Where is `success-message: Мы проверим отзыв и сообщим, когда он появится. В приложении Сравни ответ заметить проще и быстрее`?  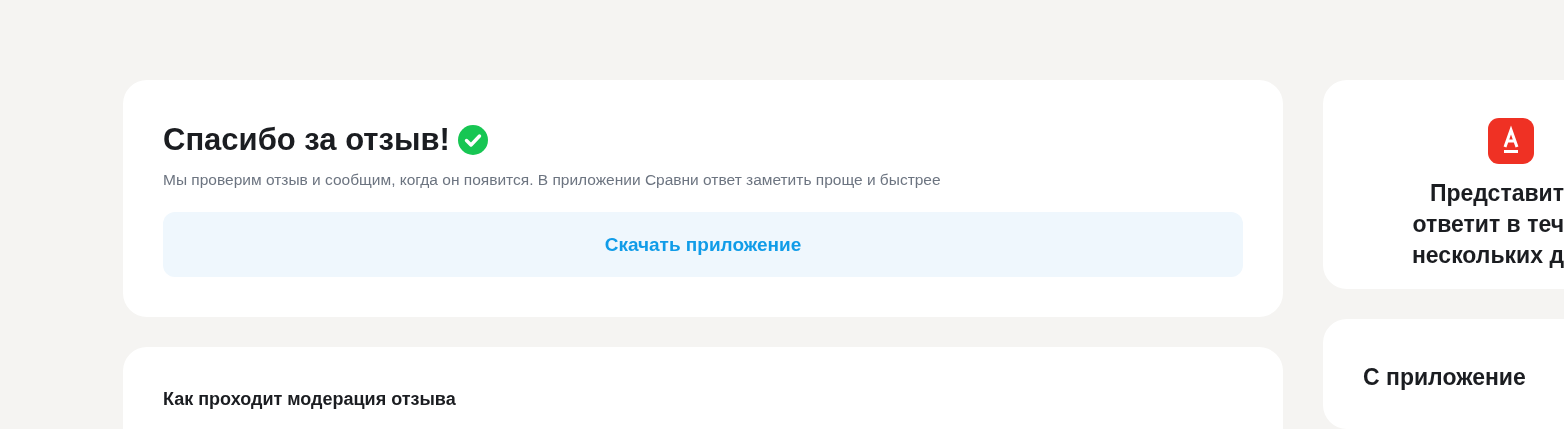 success-message: Мы проверим отзыв и сообщим, когда он появится. В приложении Сравни ответ заметить проще и быстрее is located at coordinates (552, 180).